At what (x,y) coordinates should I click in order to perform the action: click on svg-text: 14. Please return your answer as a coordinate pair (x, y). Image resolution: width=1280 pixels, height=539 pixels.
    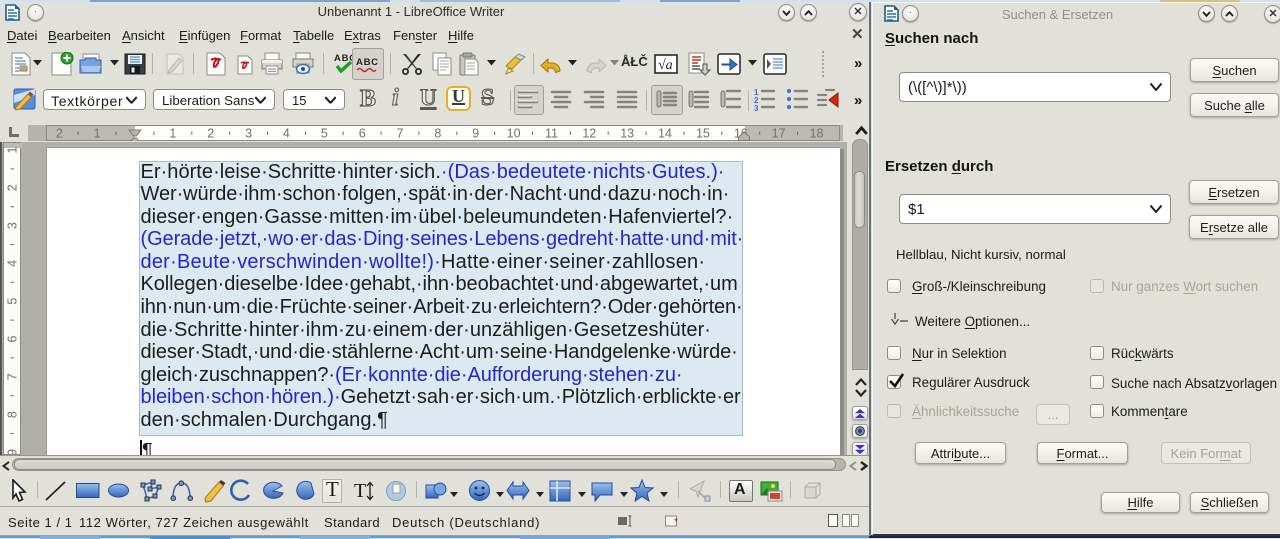
    Looking at the image, I should click on (665, 134).